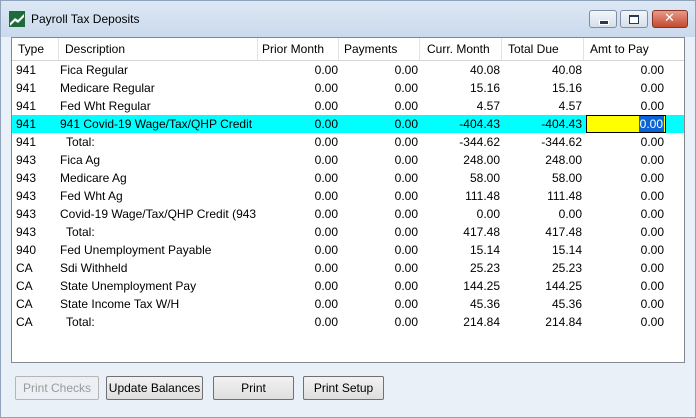 The width and height of the screenshot is (696, 418). What do you see at coordinates (542, 88) in the screenshot?
I see `cell-total-due: 15.16` at bounding box center [542, 88].